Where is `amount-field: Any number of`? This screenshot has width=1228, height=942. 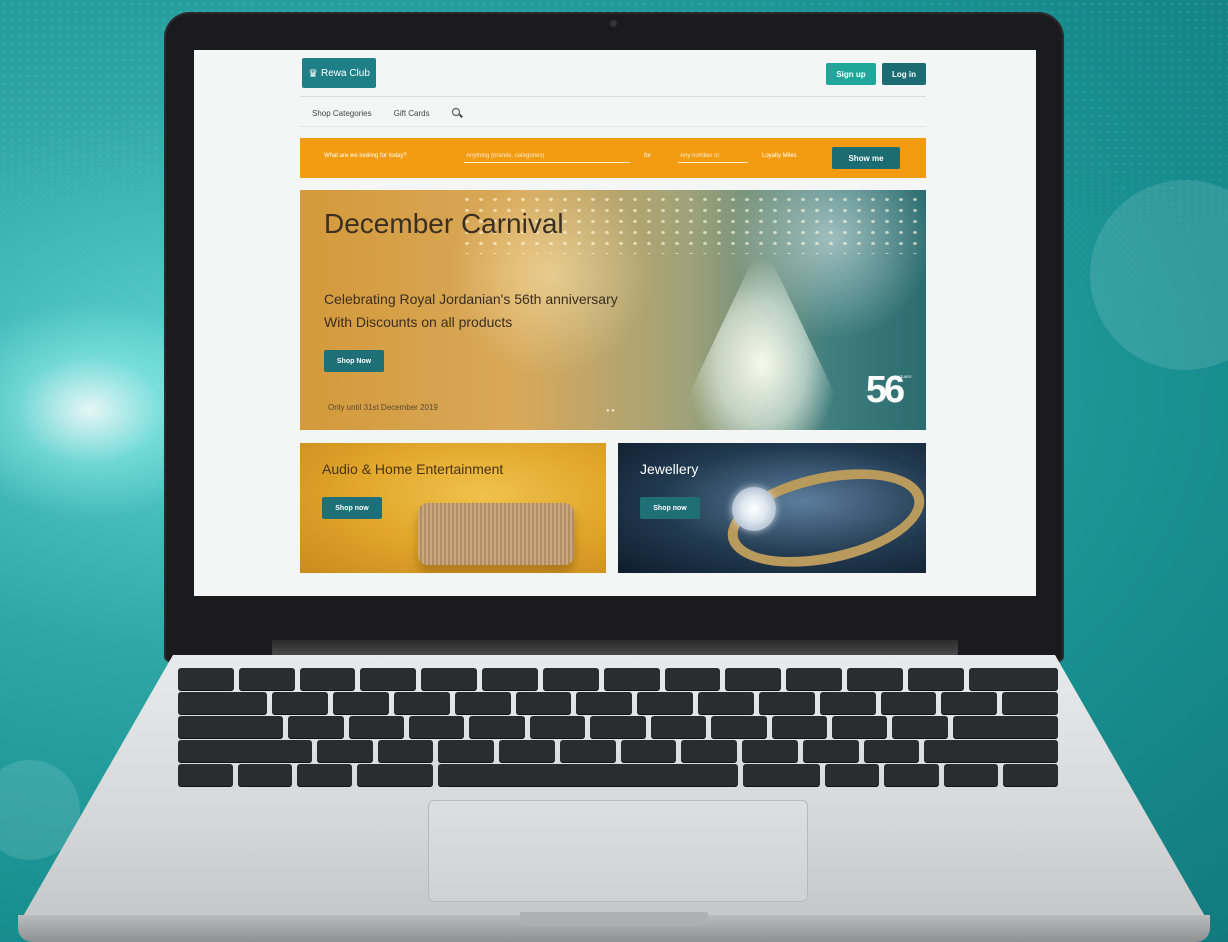
amount-field: Any number of is located at coordinates (699, 156).